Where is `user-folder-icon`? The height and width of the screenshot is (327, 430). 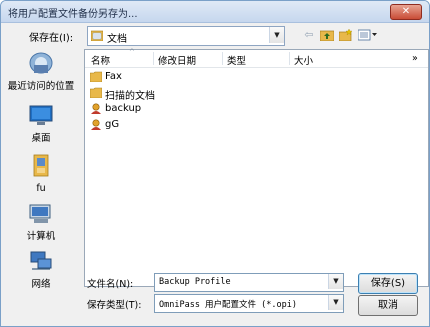 user-folder-icon is located at coordinates (41, 165).